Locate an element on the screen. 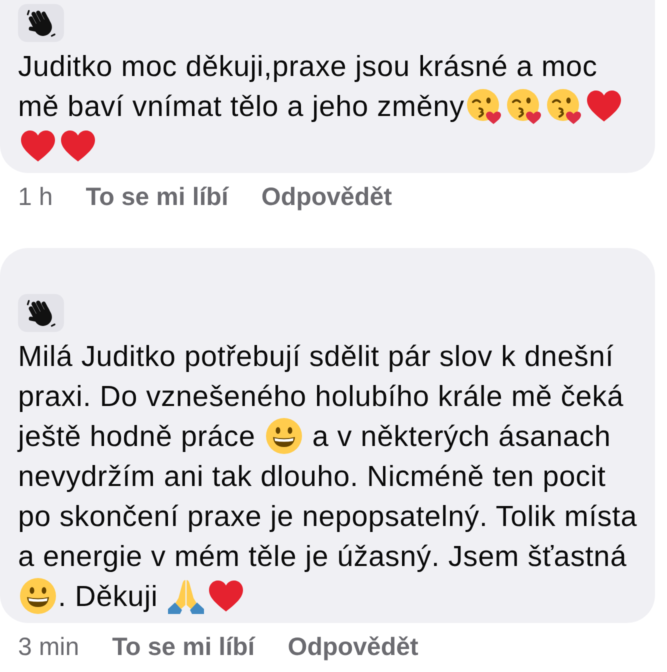  comment-text: ještě hodně práce is located at coordinates (137, 437).